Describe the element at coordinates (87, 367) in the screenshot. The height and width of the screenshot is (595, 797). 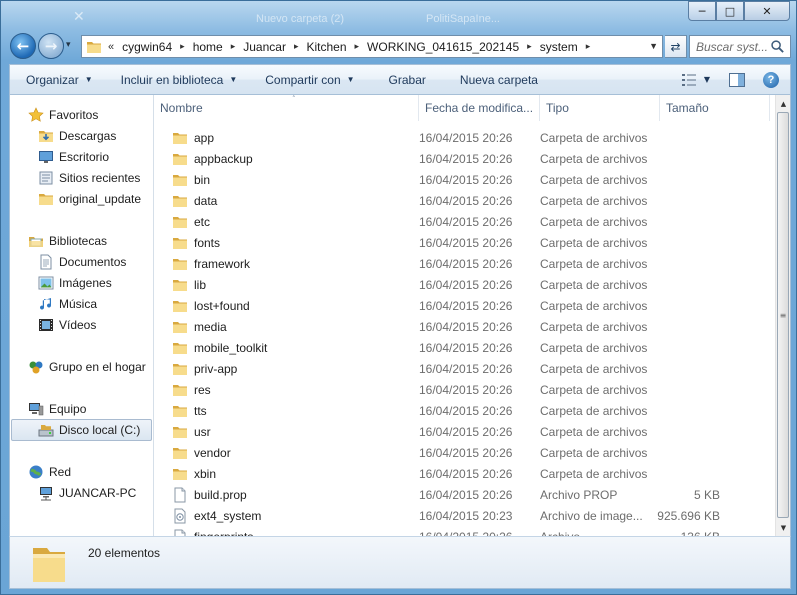
I see `sidebar-item-grupo-en-el-hogar: Grupo en el hogar` at that location.